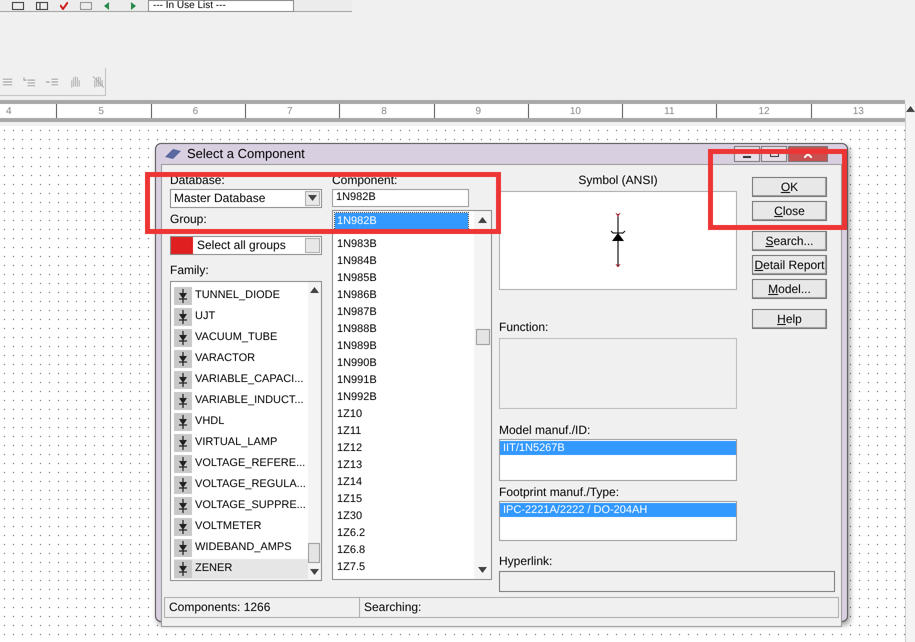 The height and width of the screenshot is (642, 915). I want to click on group-select: Select all groups, so click(246, 245).